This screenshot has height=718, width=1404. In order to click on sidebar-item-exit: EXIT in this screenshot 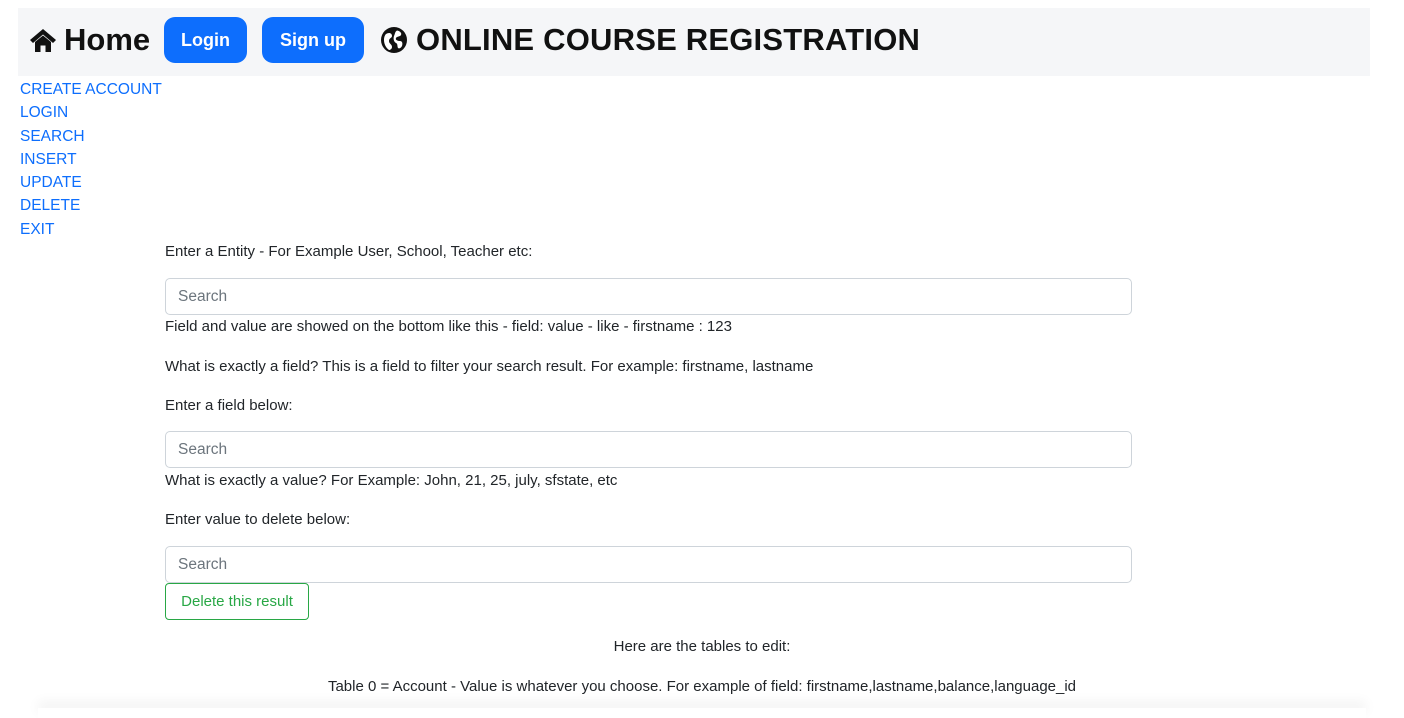, I will do `click(90, 229)`.